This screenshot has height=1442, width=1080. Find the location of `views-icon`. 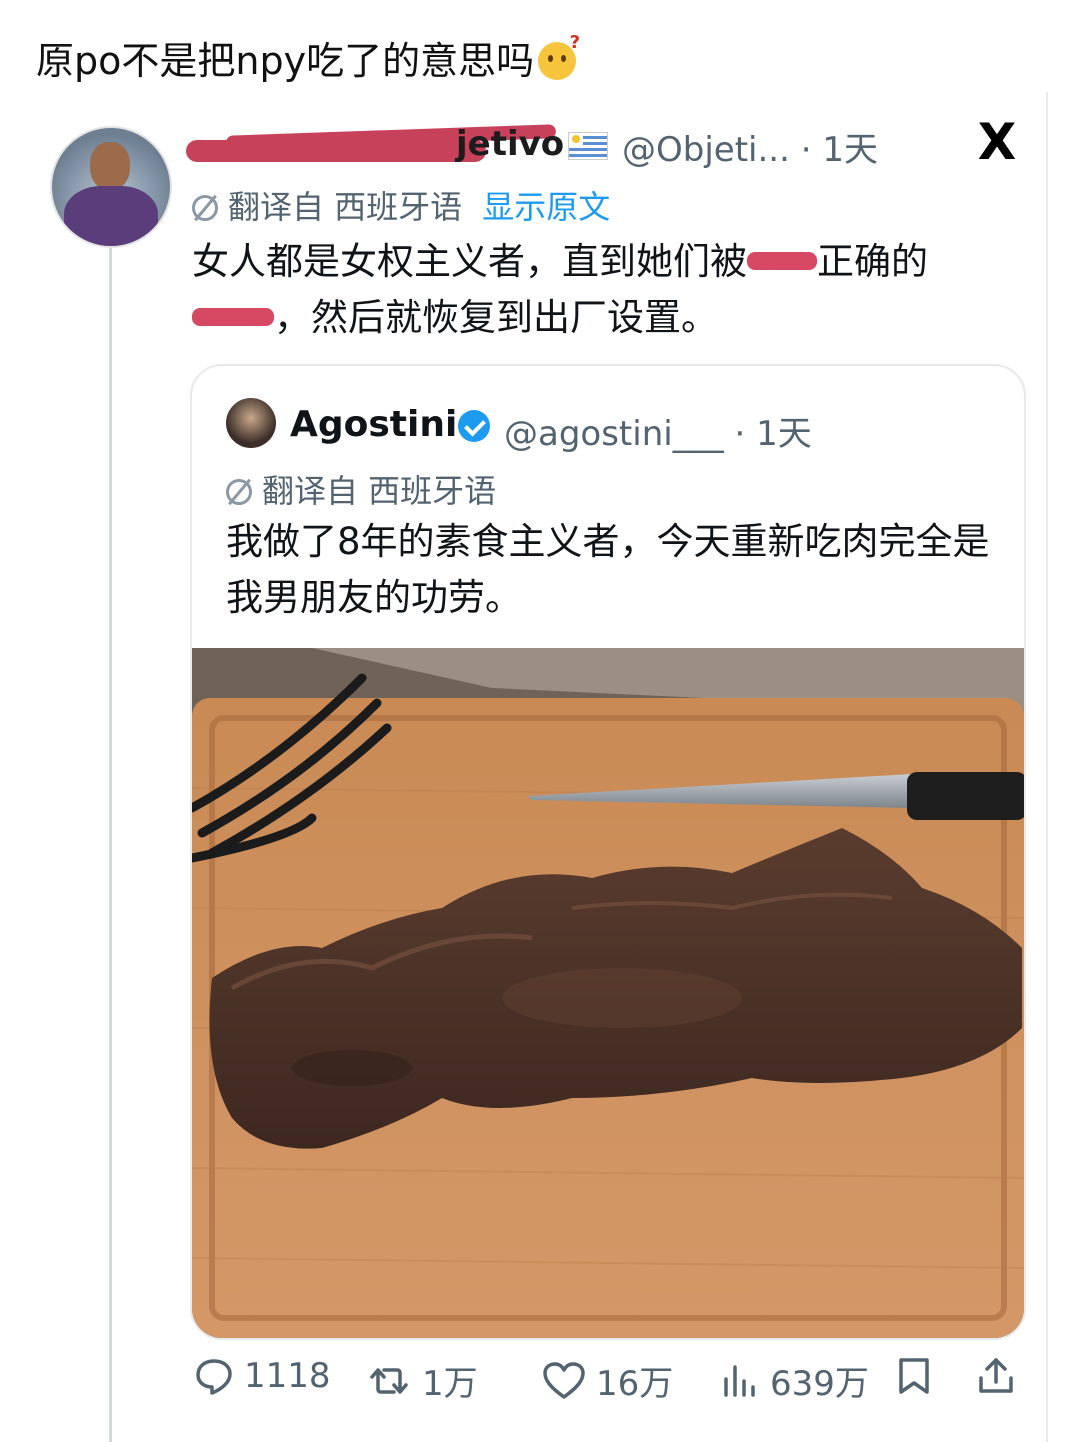

views-icon is located at coordinates (739, 1380).